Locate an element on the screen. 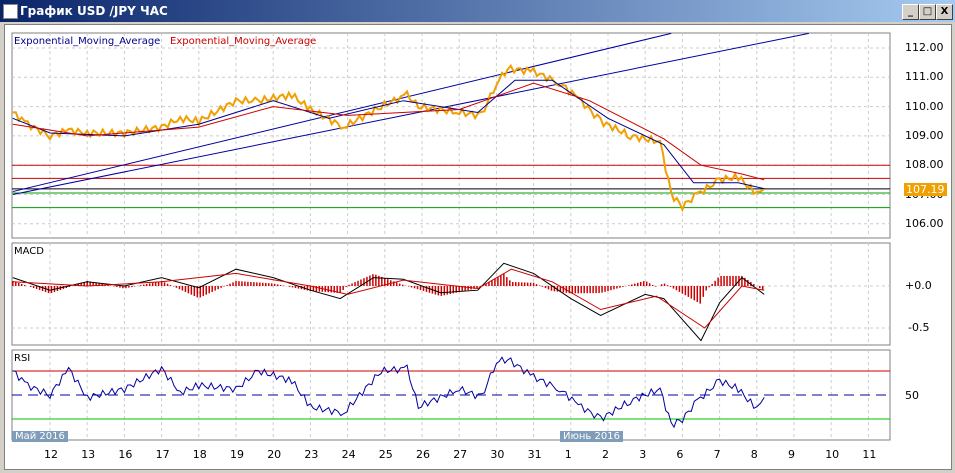  date-axis-label: 19 is located at coordinates (237, 454).